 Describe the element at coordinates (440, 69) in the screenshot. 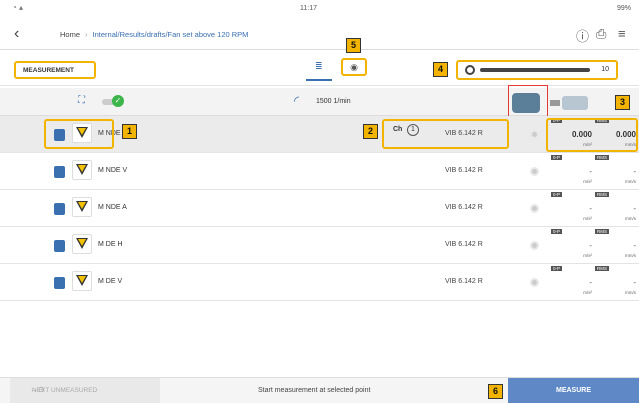

I see `callout-4: 4` at that location.